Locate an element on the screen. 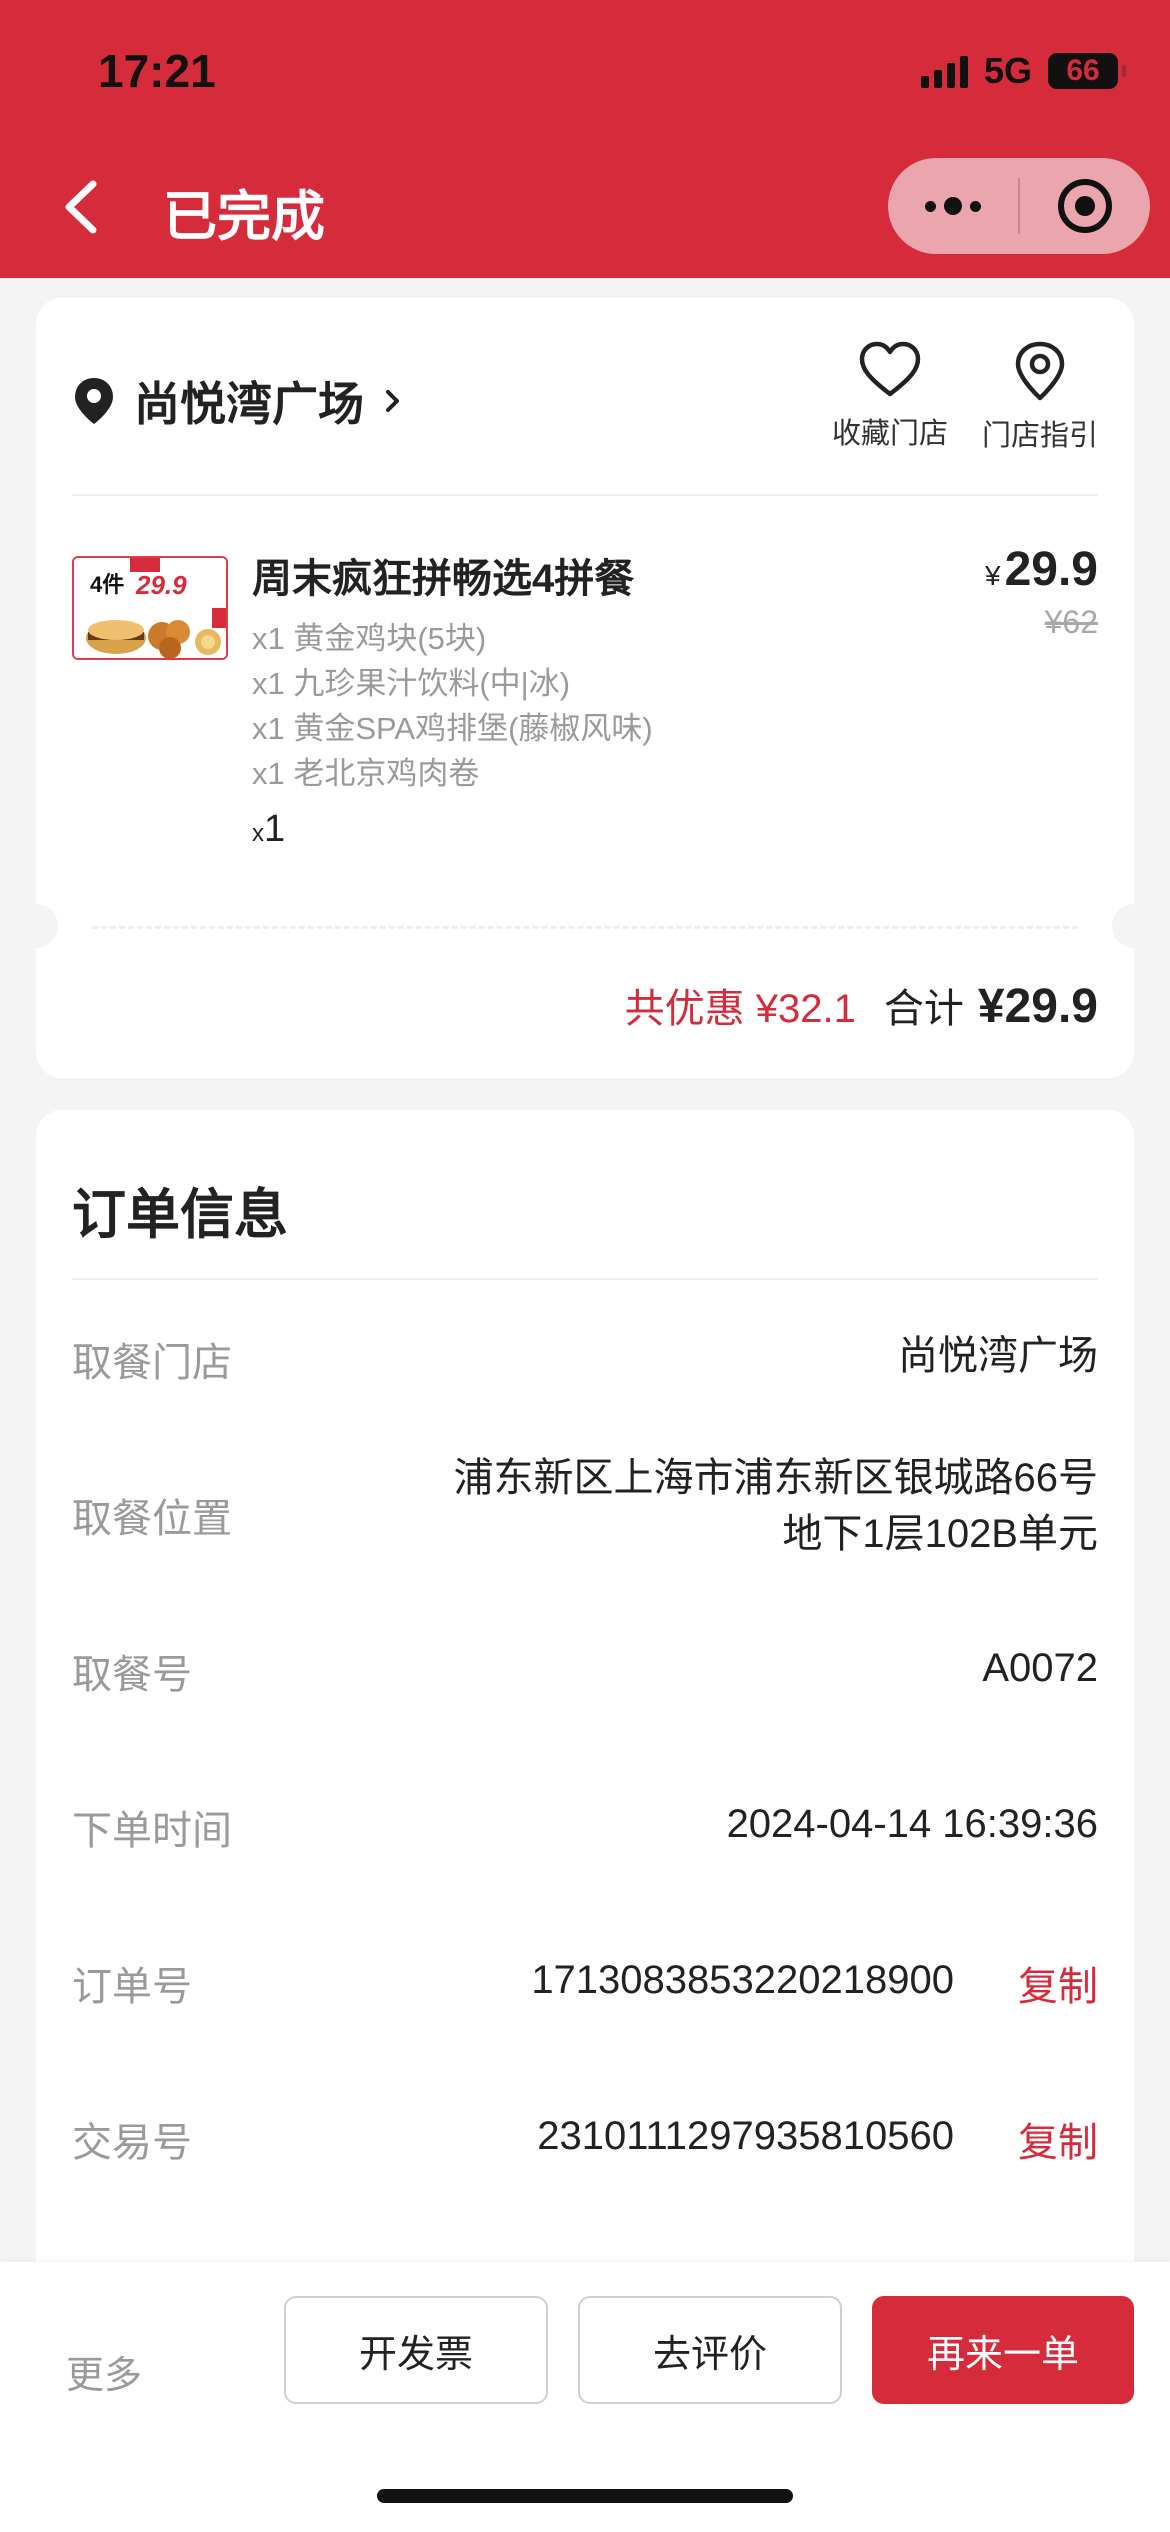 Image resolution: width=1170 pixels, height=2532 pixels. copy-transaction-number-button: 复制 is located at coordinates (1058, 2139).